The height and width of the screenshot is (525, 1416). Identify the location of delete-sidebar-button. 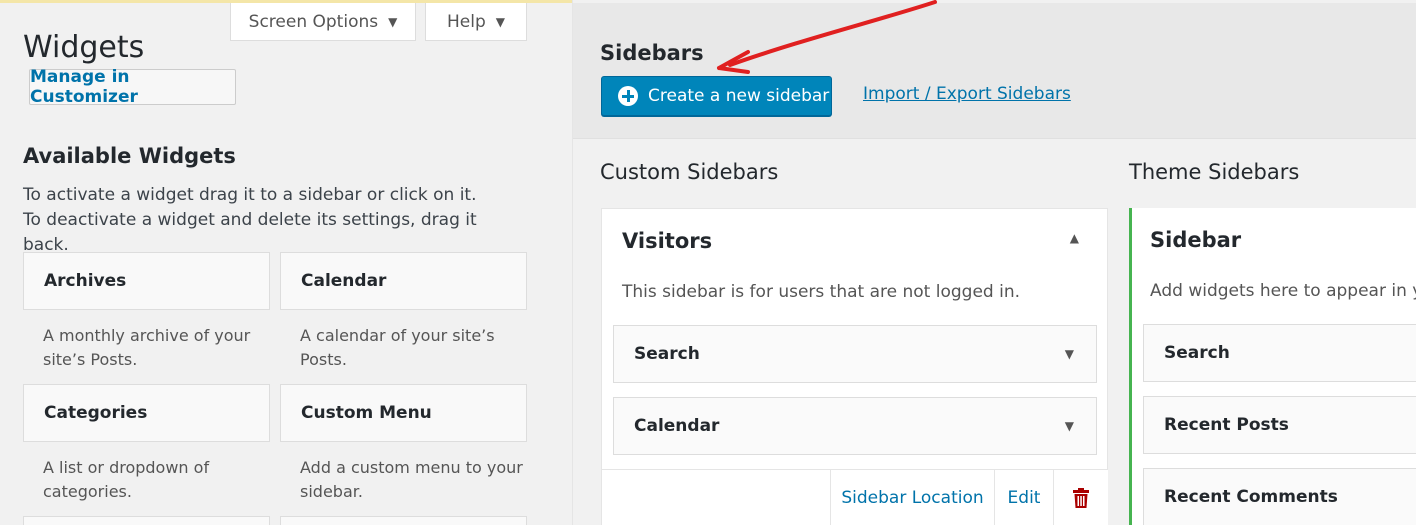
(1080, 497).